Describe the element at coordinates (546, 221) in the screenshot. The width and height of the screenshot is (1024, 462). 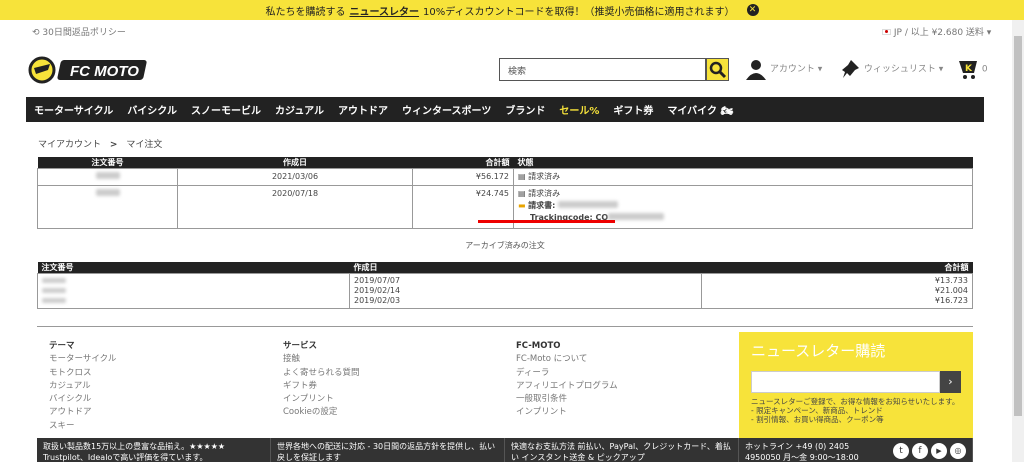
I see `red-underline` at that location.